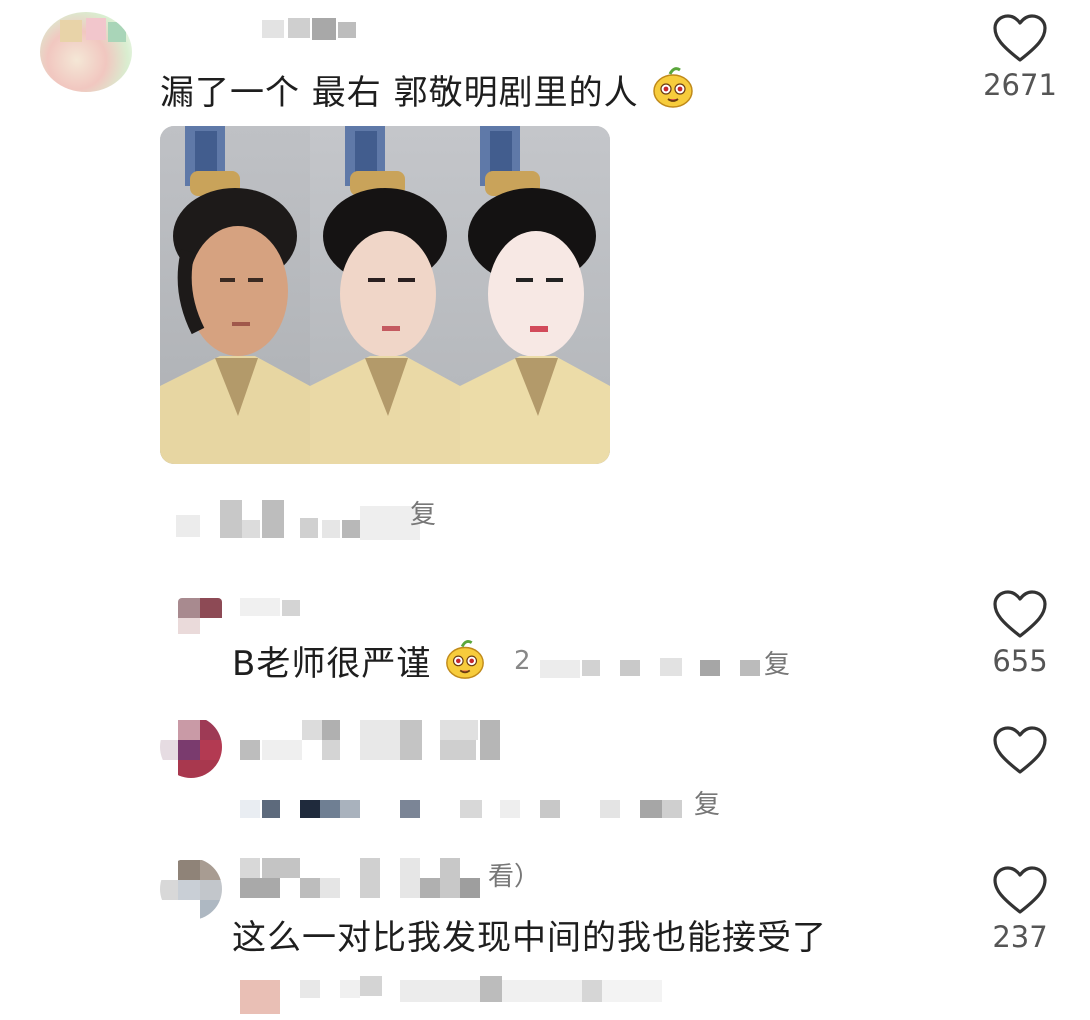  What do you see at coordinates (522, 661) in the screenshot?
I see `timestamp: 2` at bounding box center [522, 661].